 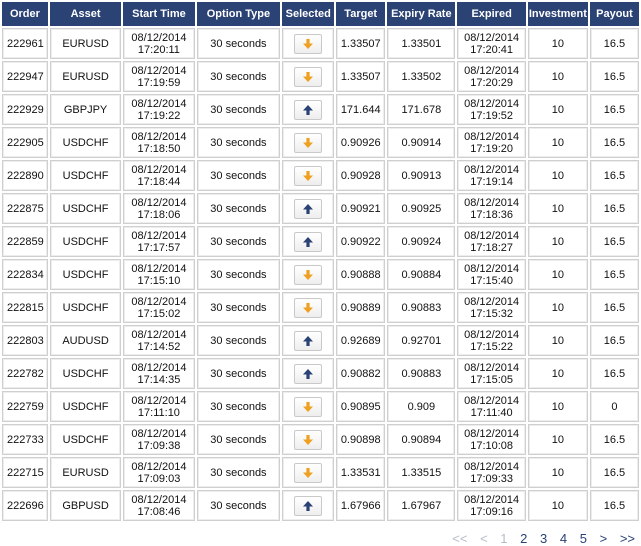 What do you see at coordinates (421, 472) in the screenshot?
I see `expiry-rate-cell: 1.33515` at bounding box center [421, 472].